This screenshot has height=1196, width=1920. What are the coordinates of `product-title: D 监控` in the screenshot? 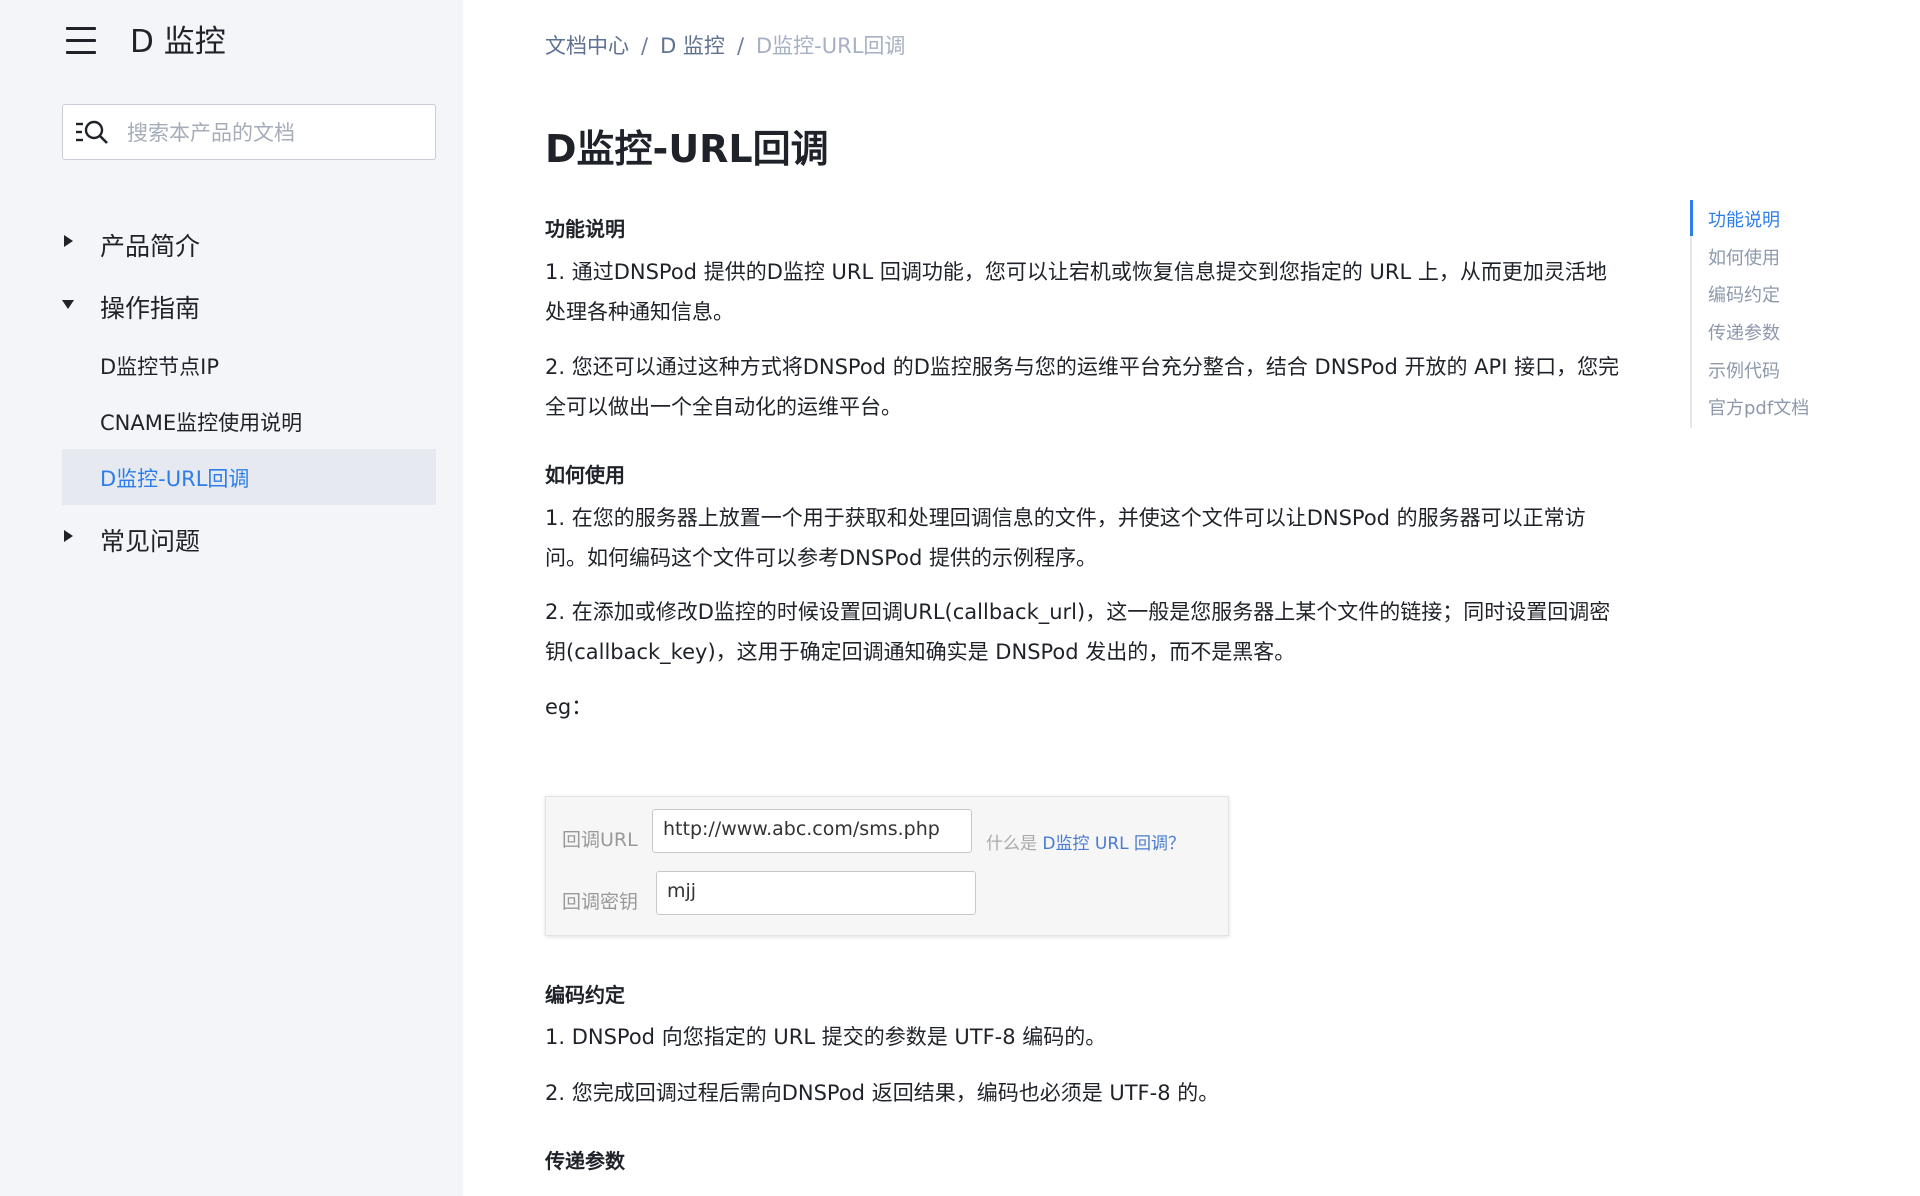 It's located at (178, 42).